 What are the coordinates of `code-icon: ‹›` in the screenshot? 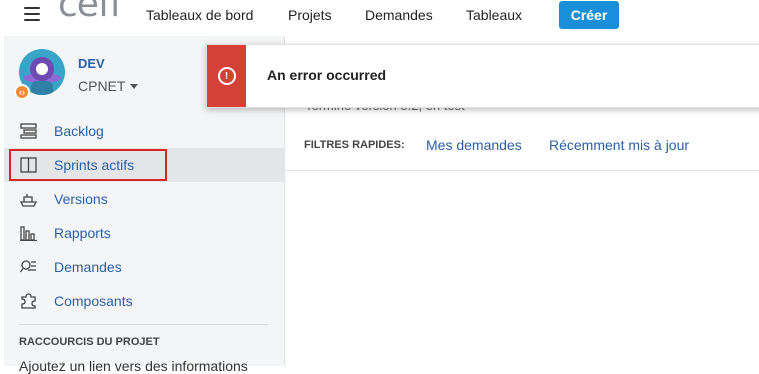 It's located at (22, 92).